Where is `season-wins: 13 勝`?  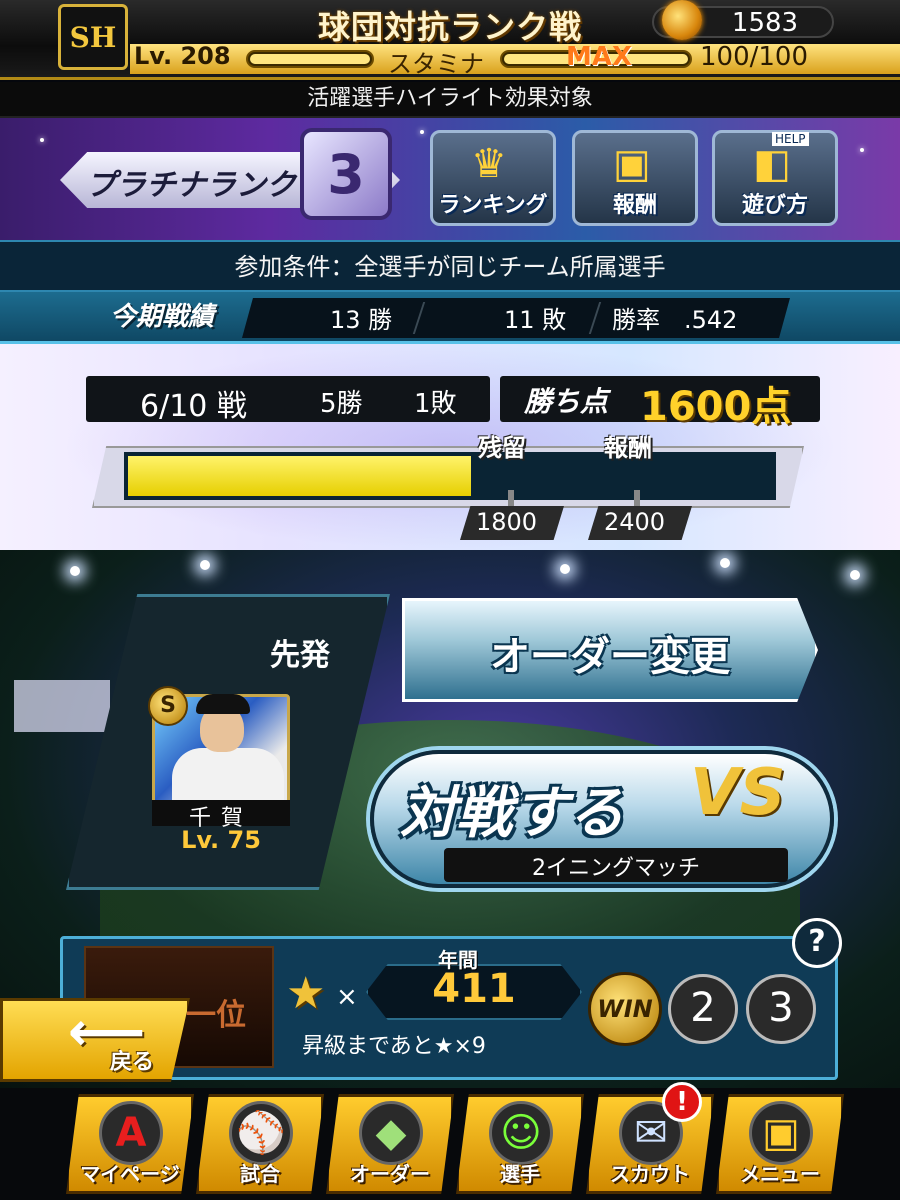 season-wins: 13 勝 is located at coordinates (361, 320).